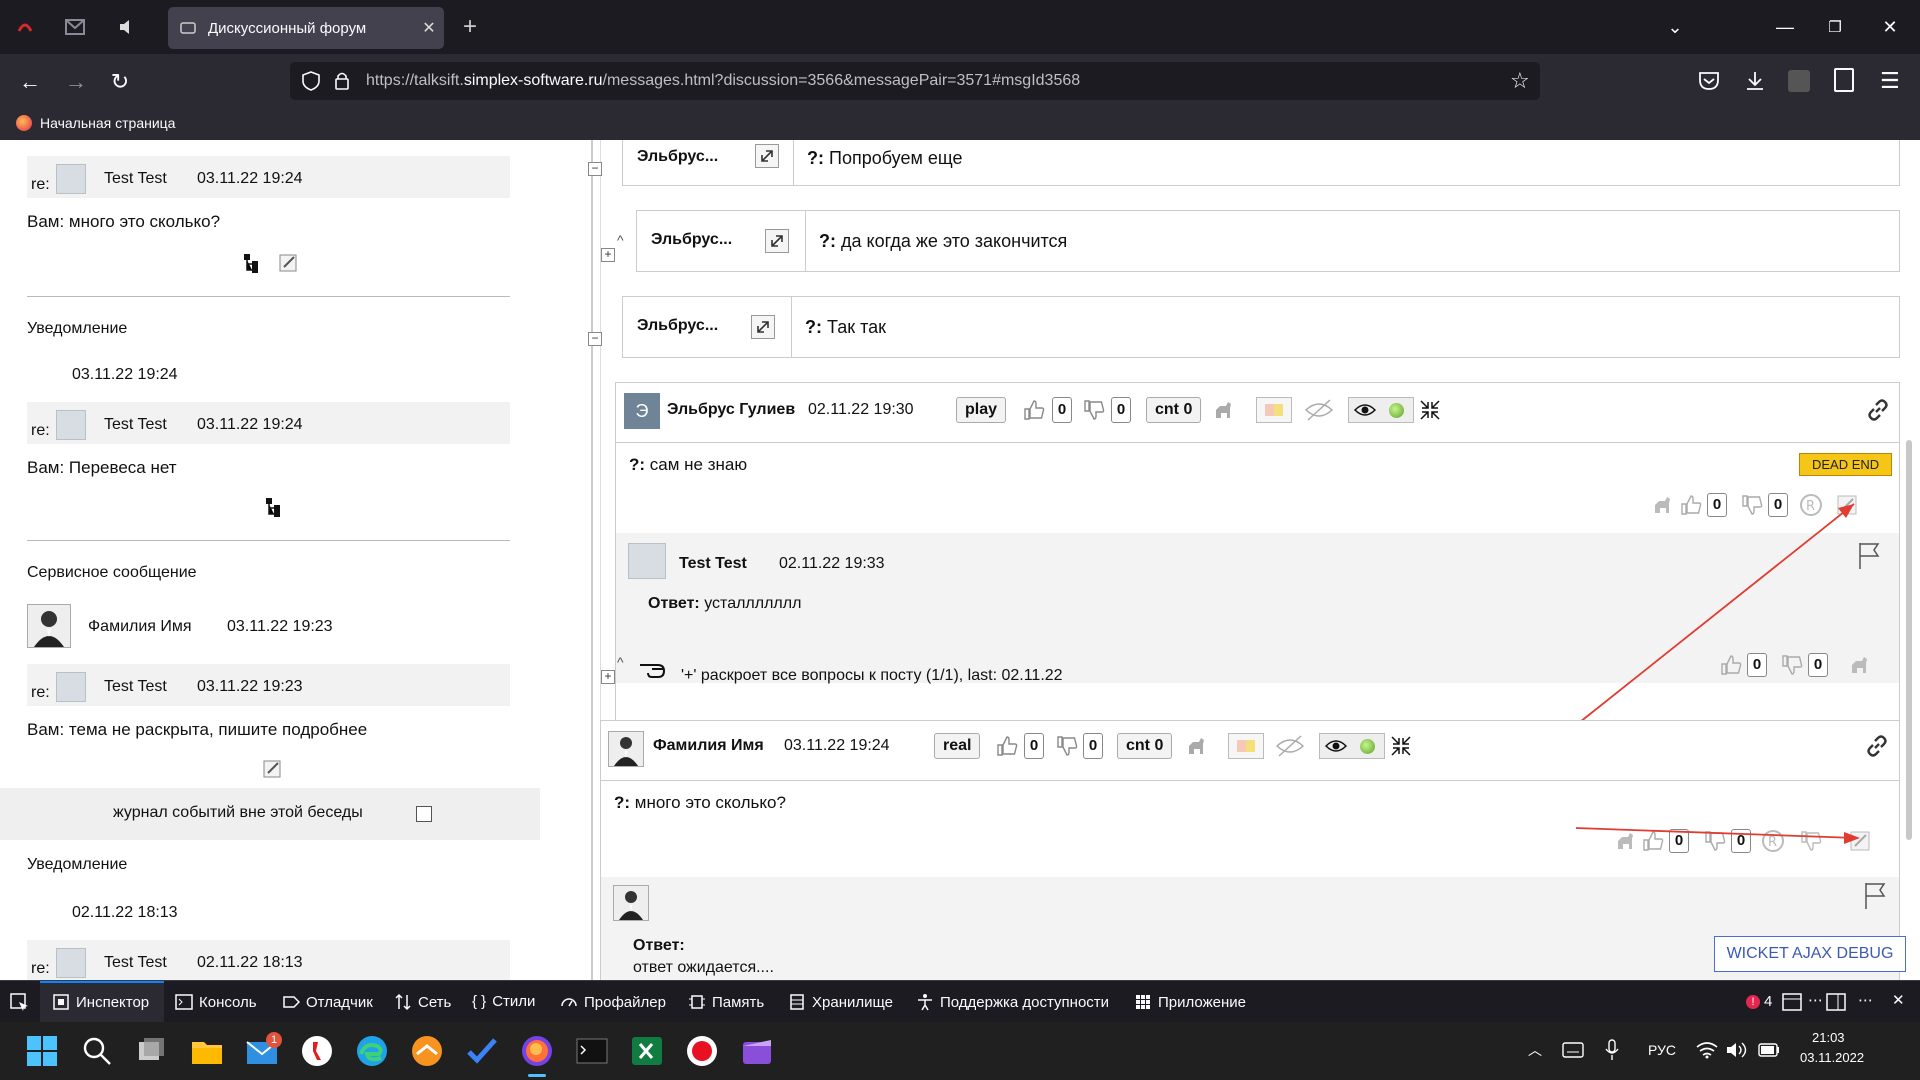  Describe the element at coordinates (482, 1051) in the screenshot. I see `todo-icon` at that location.